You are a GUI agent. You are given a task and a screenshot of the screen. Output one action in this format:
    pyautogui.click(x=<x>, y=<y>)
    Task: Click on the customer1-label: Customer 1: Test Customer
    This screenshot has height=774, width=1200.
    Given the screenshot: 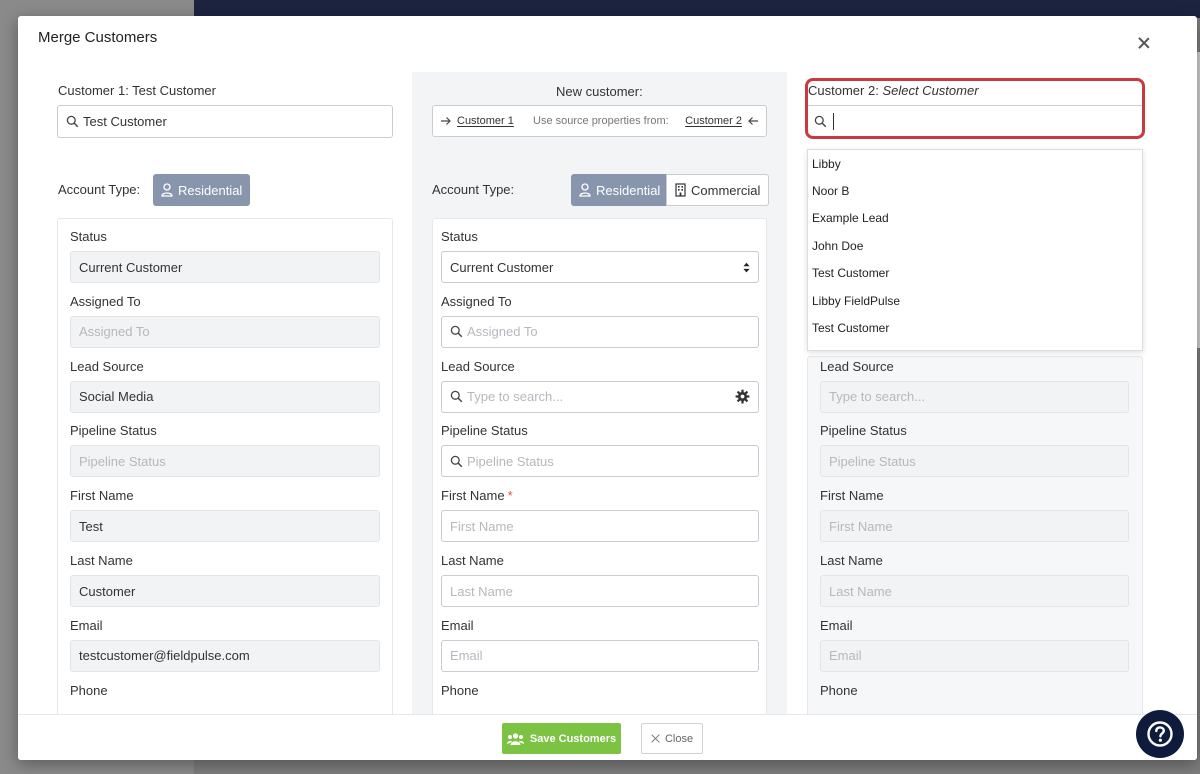 What is the action you would take?
    pyautogui.click(x=137, y=90)
    